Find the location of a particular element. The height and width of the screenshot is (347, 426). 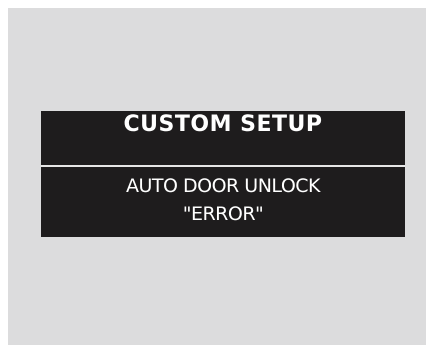

divider is located at coordinates (223, 166).